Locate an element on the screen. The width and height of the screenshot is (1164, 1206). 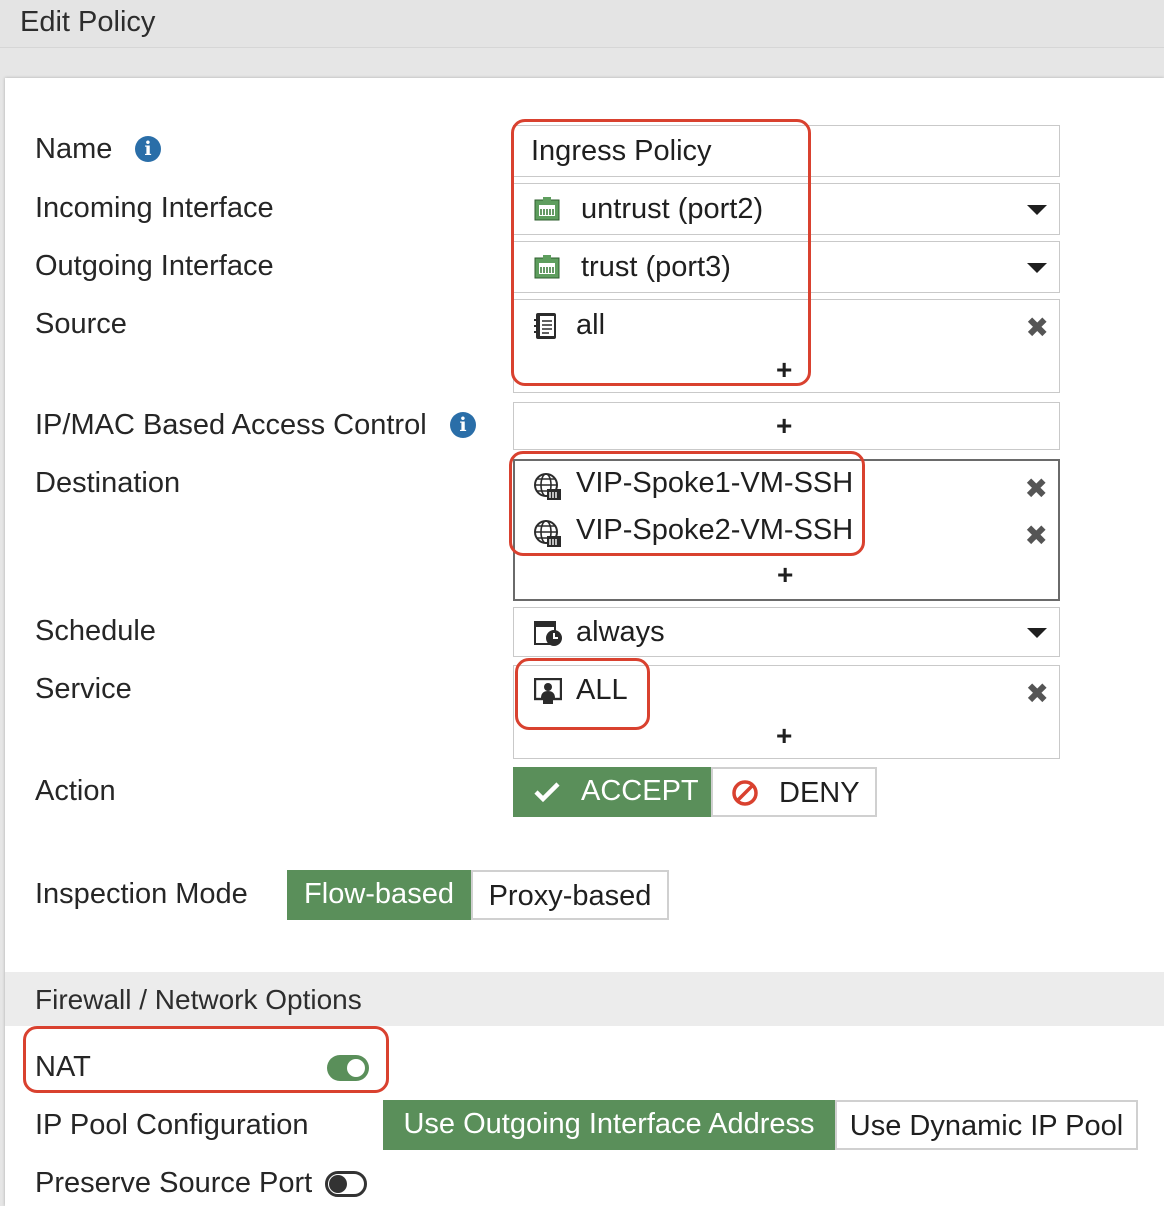
section-title: Firewall / Network Options is located at coordinates (198, 999).